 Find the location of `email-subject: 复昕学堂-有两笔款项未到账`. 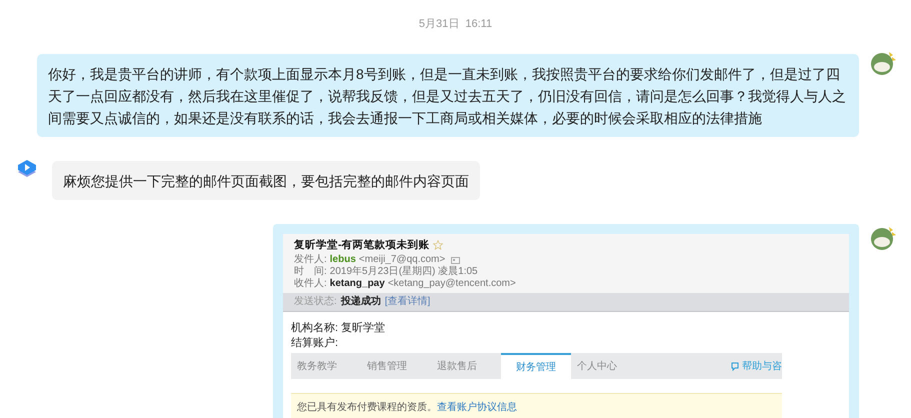

email-subject: 复昕学堂-有两笔款项未到账 is located at coordinates (362, 245).